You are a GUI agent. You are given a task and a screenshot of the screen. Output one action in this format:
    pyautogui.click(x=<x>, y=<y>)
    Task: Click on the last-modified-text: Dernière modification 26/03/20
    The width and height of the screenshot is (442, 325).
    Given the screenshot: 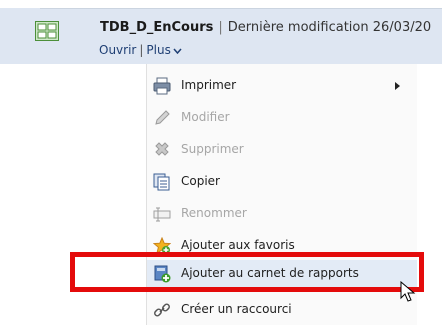 What is the action you would take?
    pyautogui.click(x=329, y=27)
    